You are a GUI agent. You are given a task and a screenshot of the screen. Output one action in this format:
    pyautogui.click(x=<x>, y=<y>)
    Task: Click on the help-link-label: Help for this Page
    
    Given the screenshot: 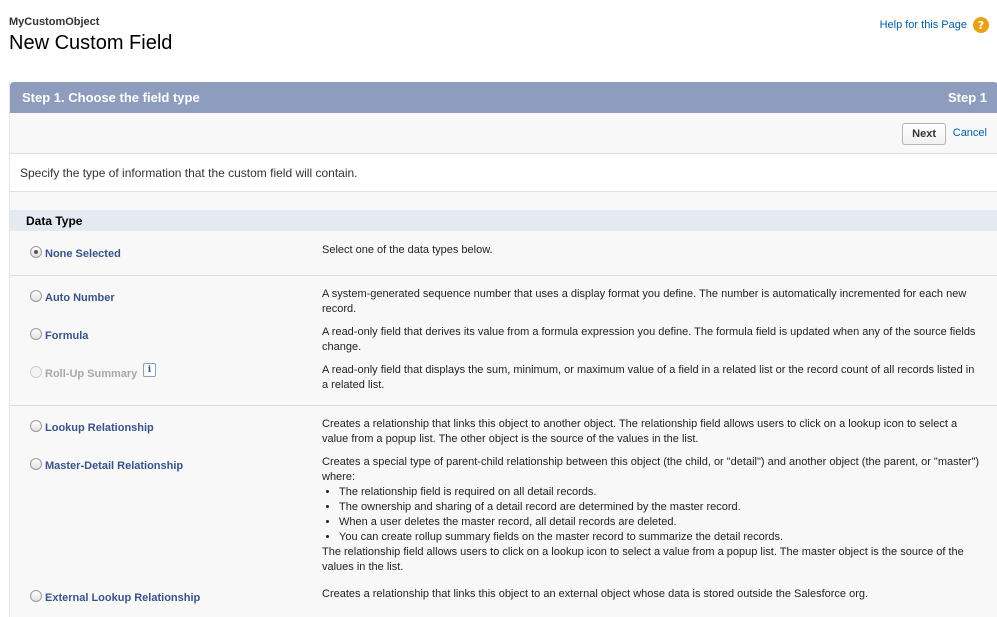 What is the action you would take?
    pyautogui.click(x=923, y=25)
    